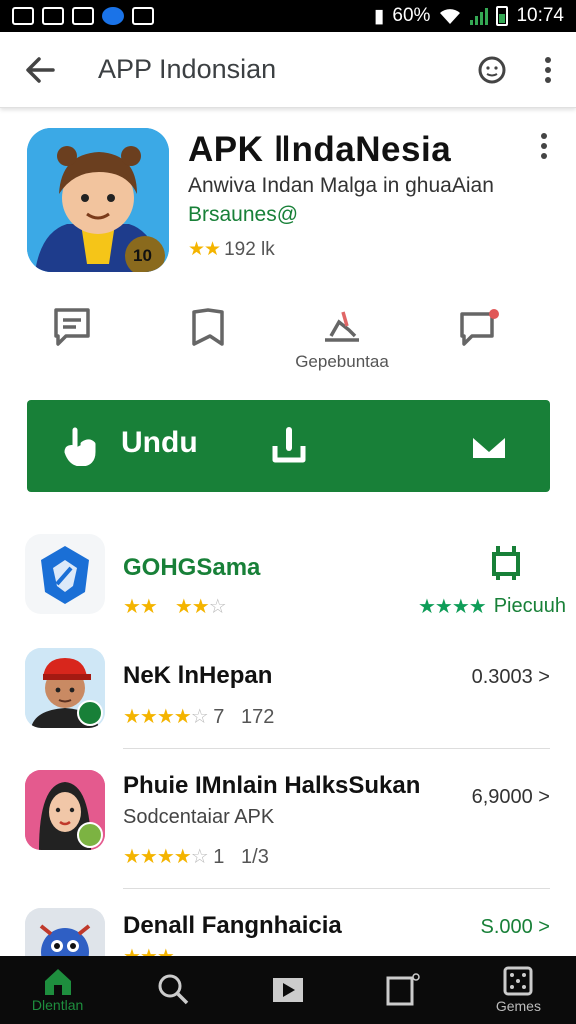 Image resolution: width=576 pixels, height=1024 pixels. I want to click on home-icon, so click(57, 982).